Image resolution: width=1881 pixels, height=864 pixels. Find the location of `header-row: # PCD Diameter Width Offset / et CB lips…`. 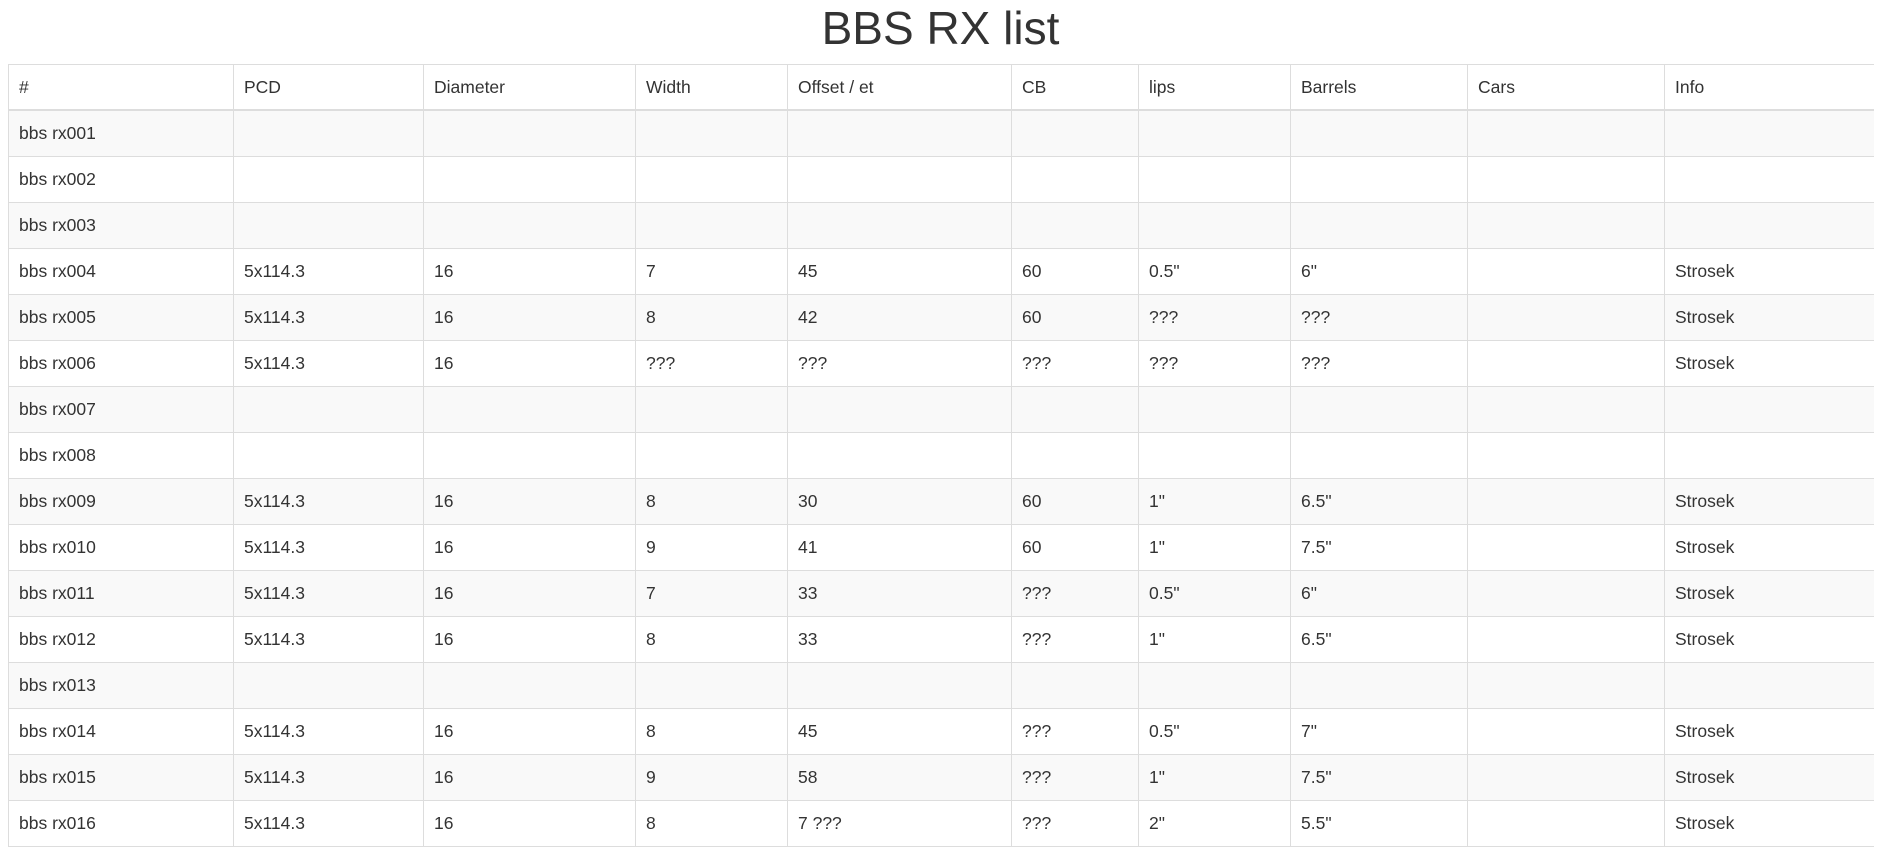

header-row: # PCD Diameter Width Offset / et CB lips… is located at coordinates (941, 87).